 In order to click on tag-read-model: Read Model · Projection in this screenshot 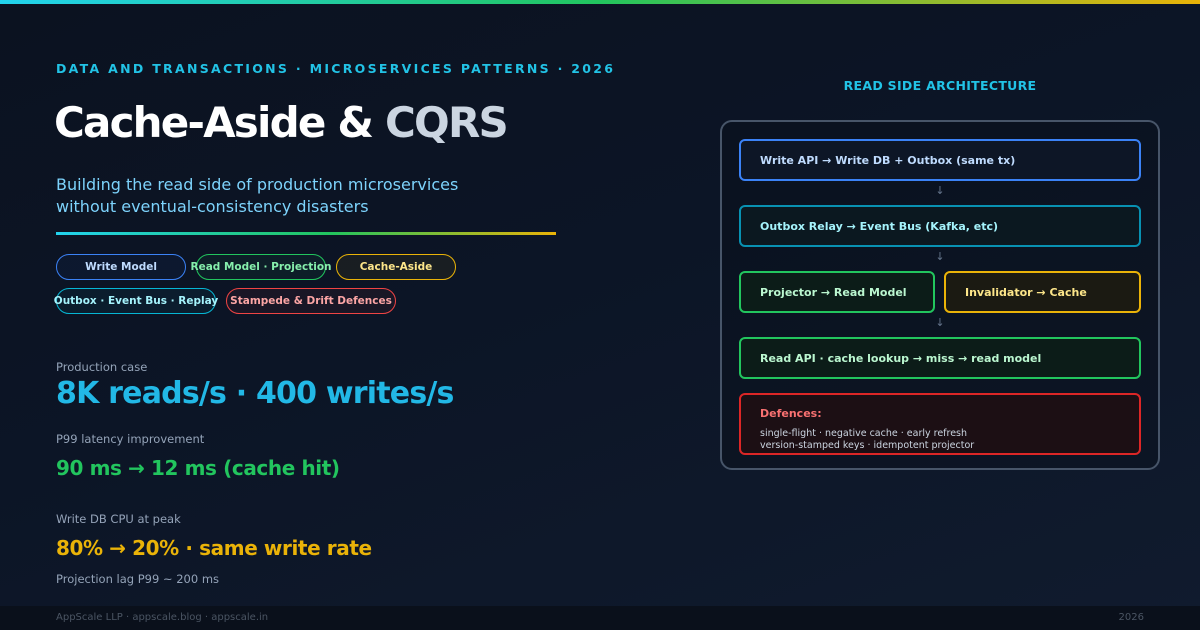, I will do `click(261, 267)`.